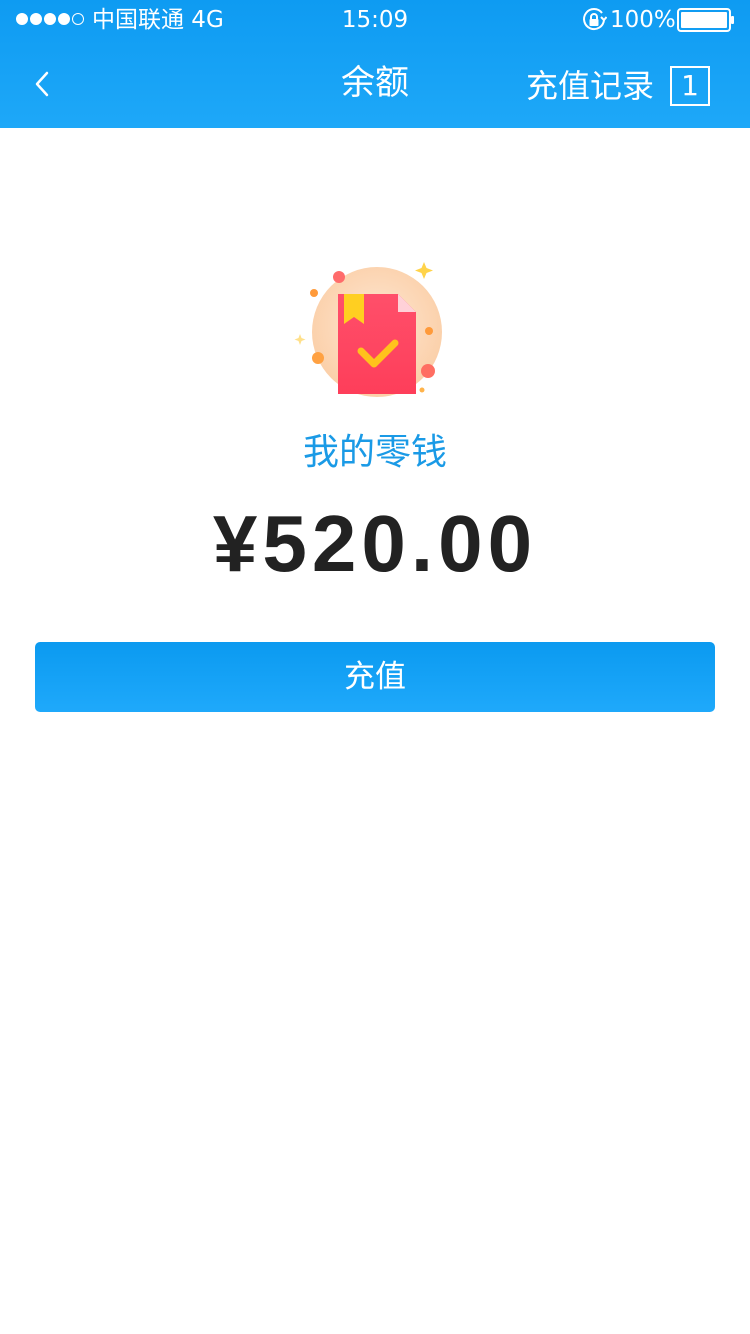 The height and width of the screenshot is (1334, 750). I want to click on recharge-button: 充值, so click(375, 677).